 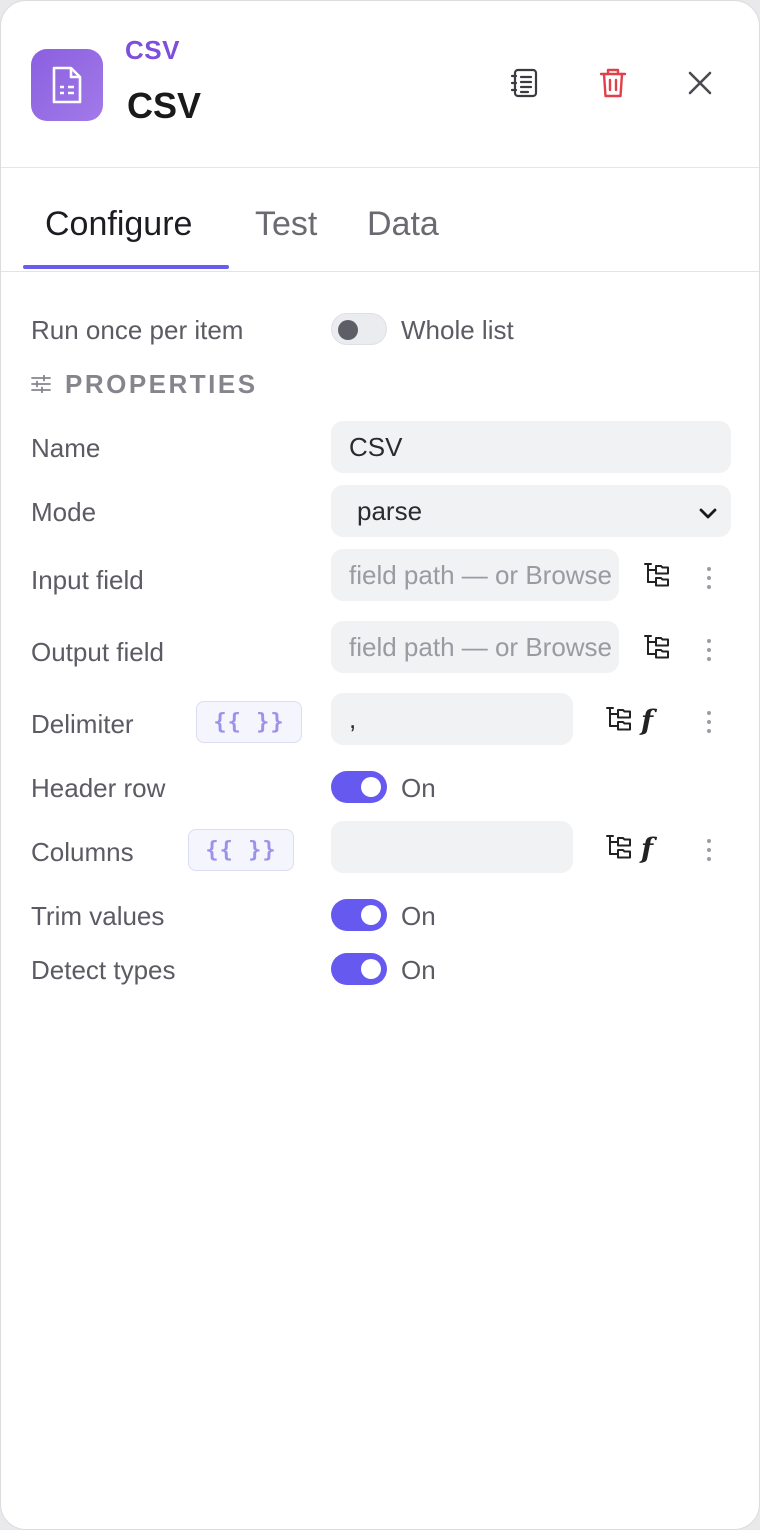 What do you see at coordinates (475, 575) in the screenshot?
I see `input-field-input: field path — or Browse` at bounding box center [475, 575].